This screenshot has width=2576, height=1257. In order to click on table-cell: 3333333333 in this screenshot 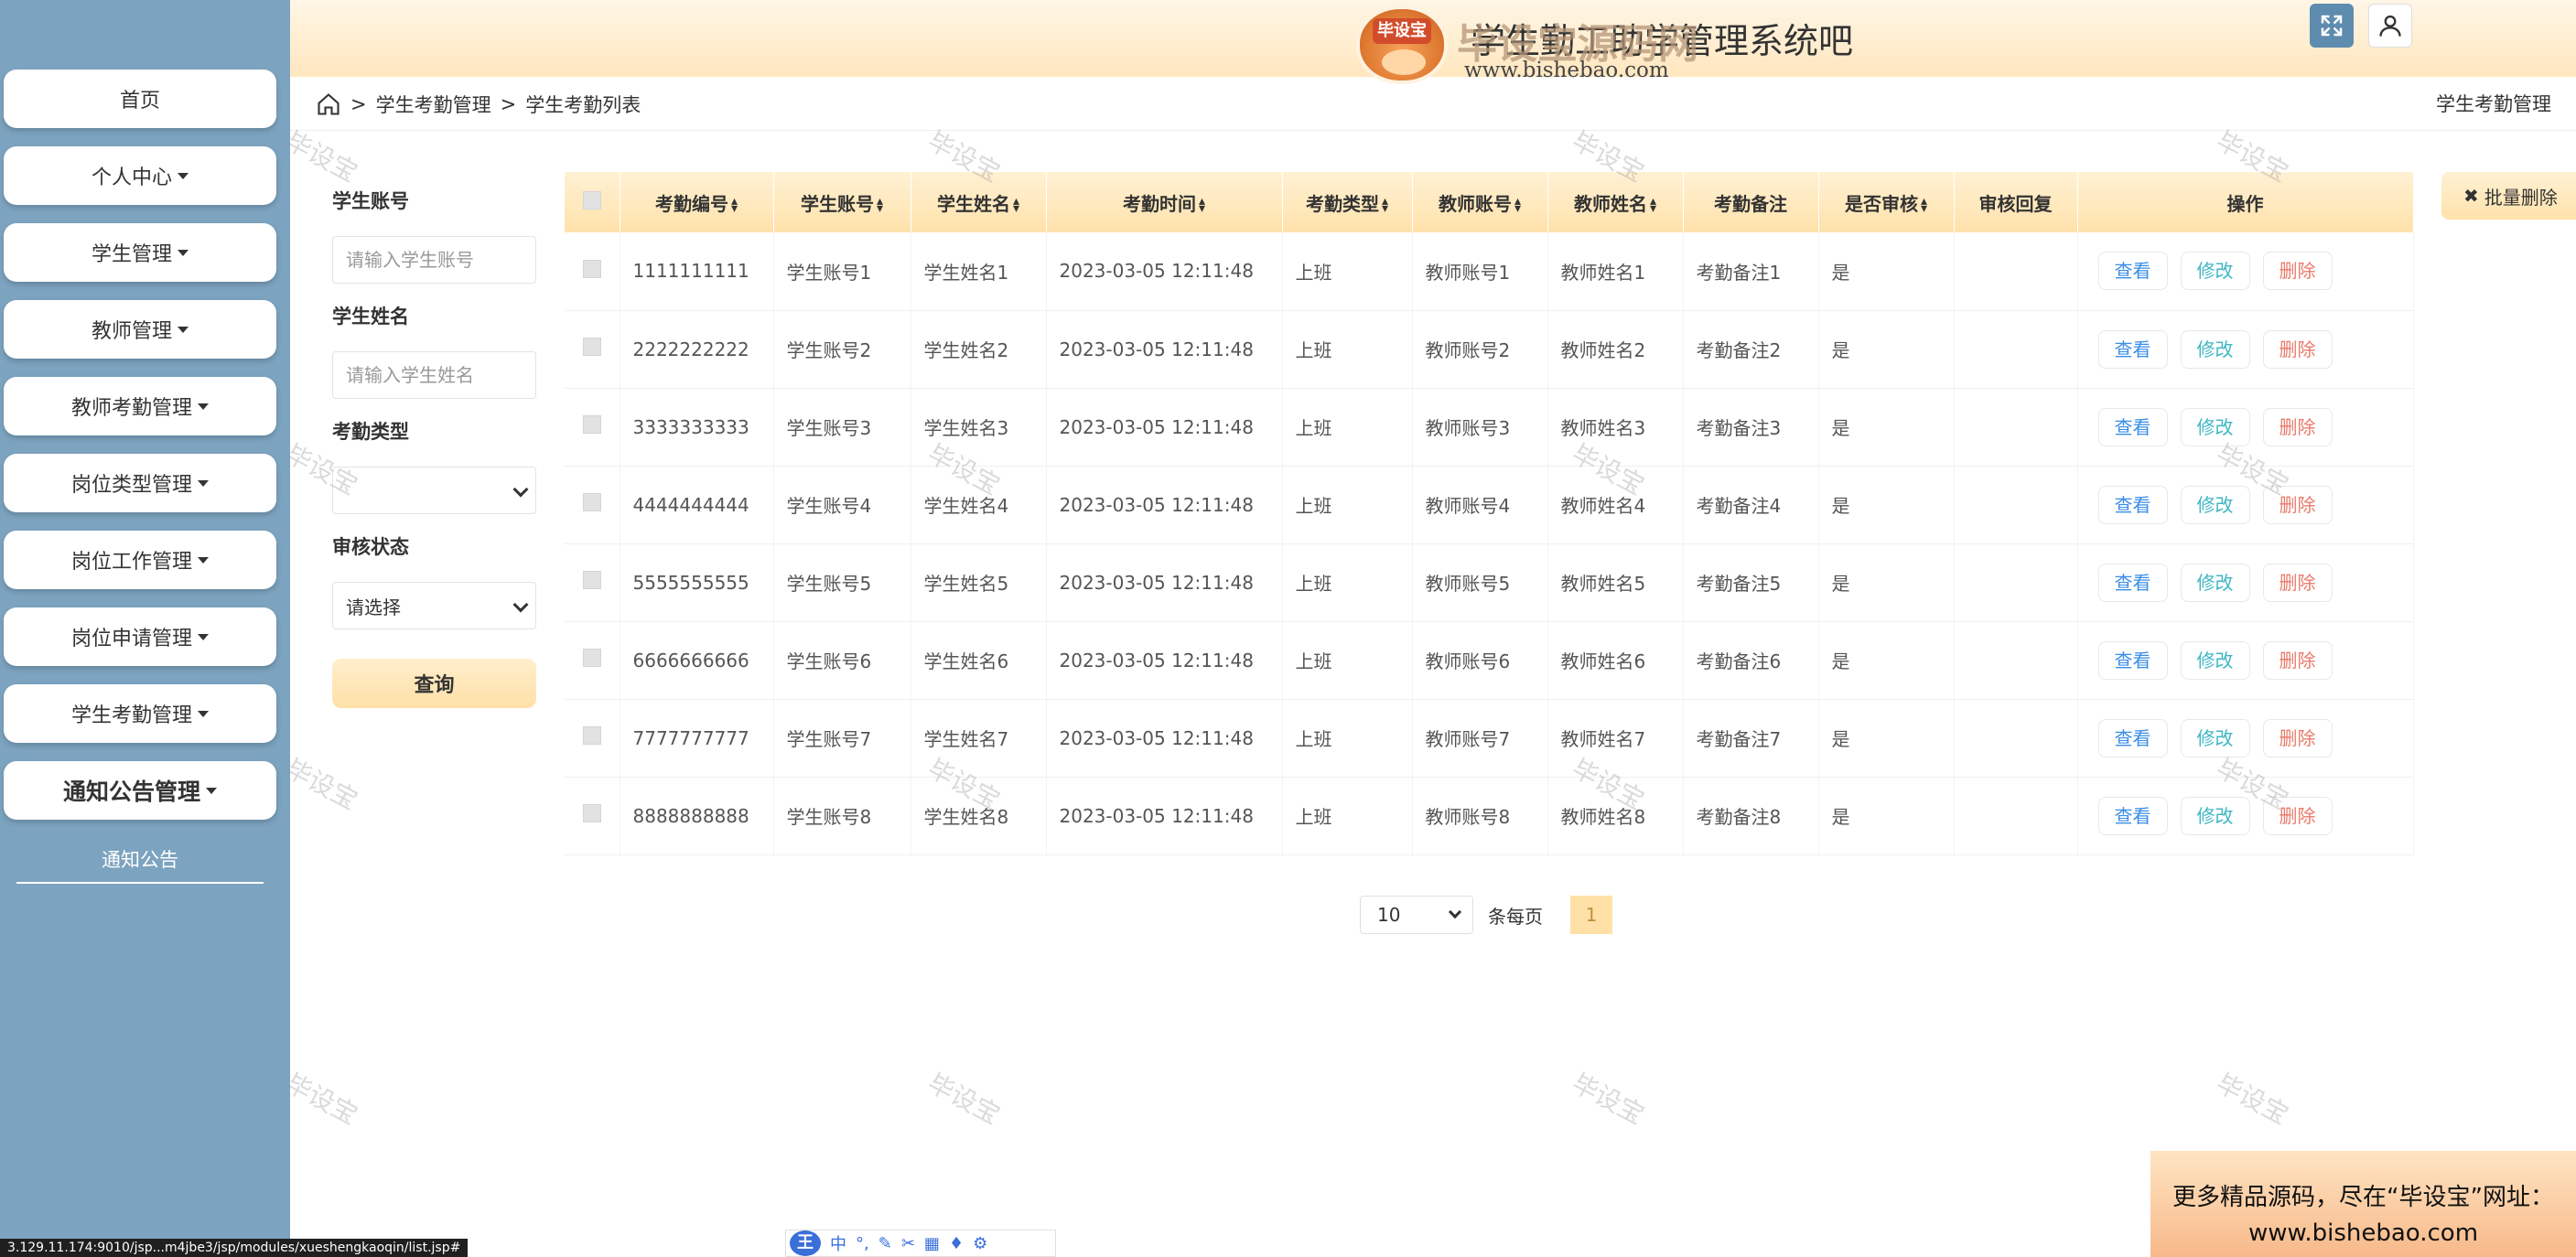, I will do `click(697, 427)`.